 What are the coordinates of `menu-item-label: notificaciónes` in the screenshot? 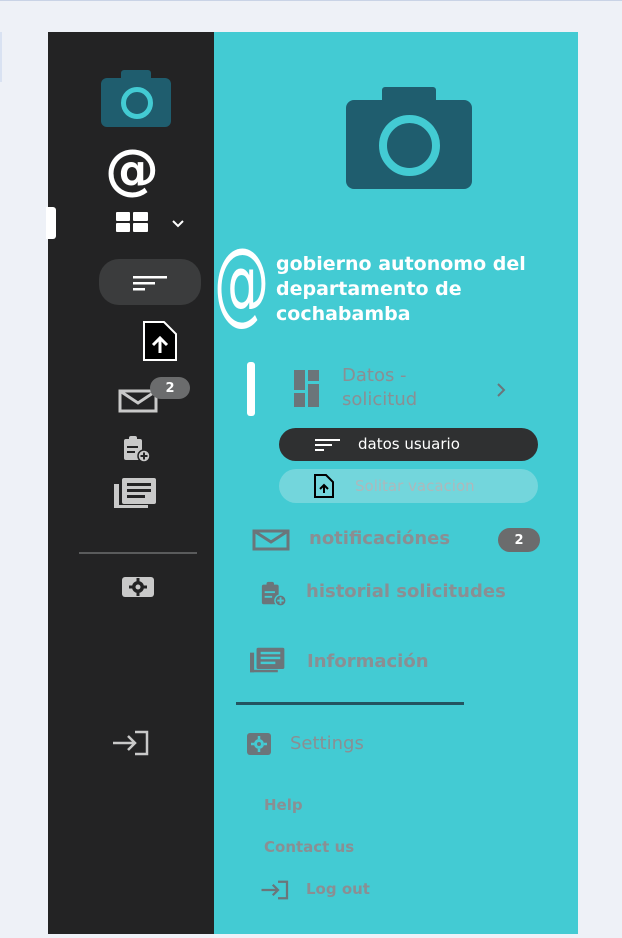 It's located at (380, 538).